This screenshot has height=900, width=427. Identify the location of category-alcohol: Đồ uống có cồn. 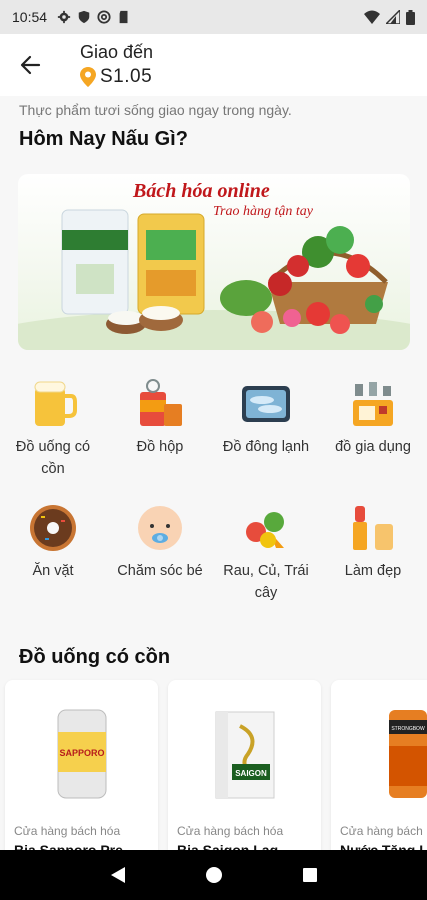
(53, 429).